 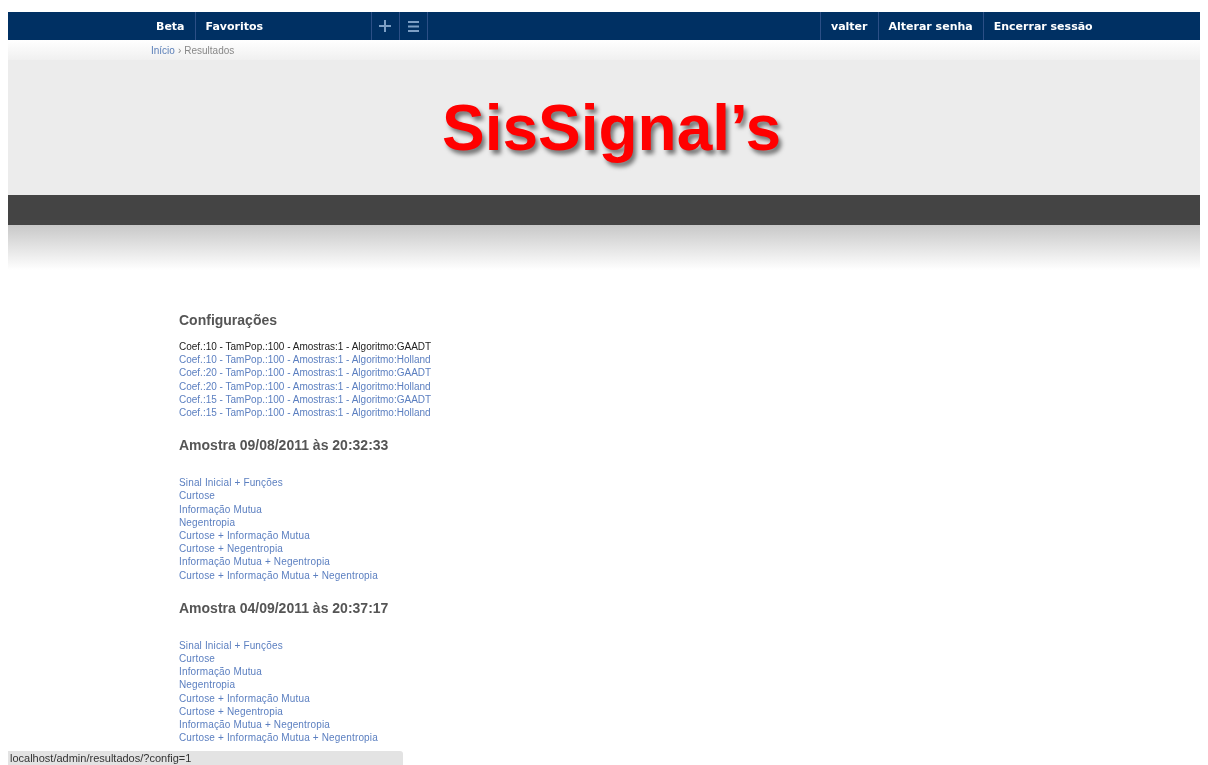 I want to click on configuration-link: Coef.:15 - TamPop.:100 - Amostras:1 - Algoritmo:Holland, so click(x=305, y=413).